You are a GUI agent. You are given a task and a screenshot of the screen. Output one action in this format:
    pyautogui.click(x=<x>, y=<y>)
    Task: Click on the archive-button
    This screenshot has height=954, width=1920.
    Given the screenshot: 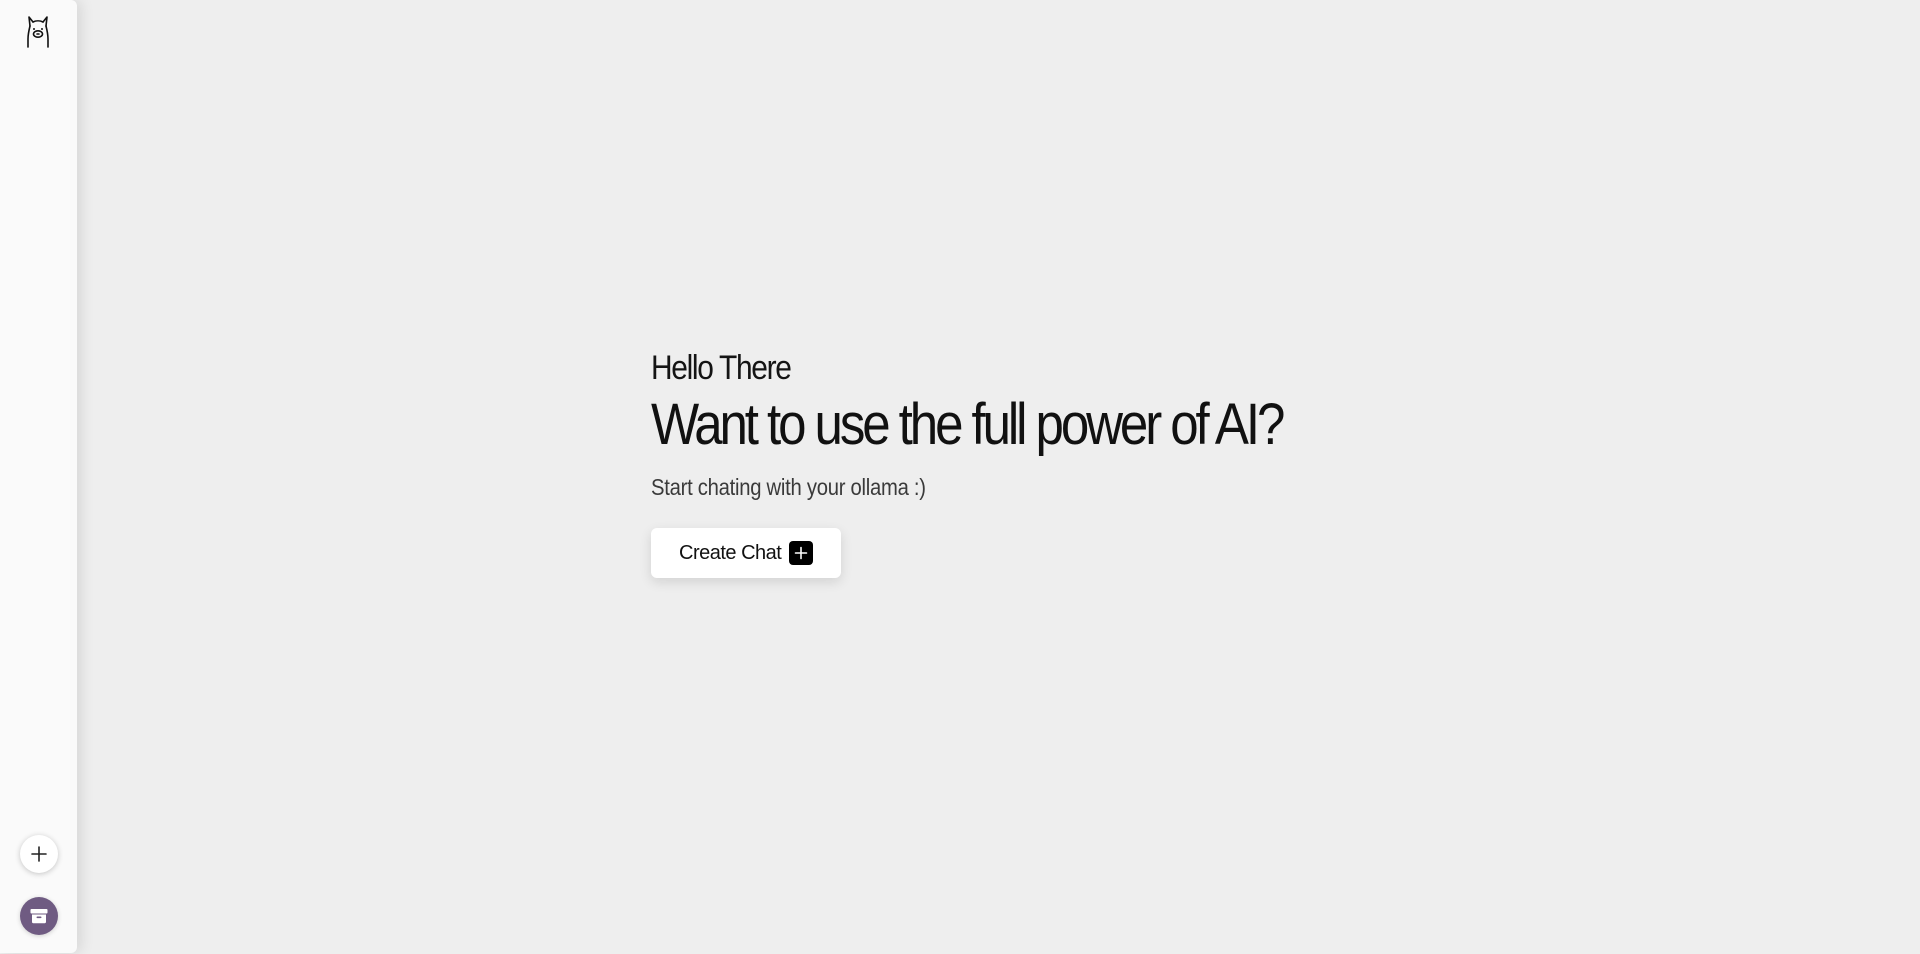 What is the action you would take?
    pyautogui.click(x=39, y=916)
    